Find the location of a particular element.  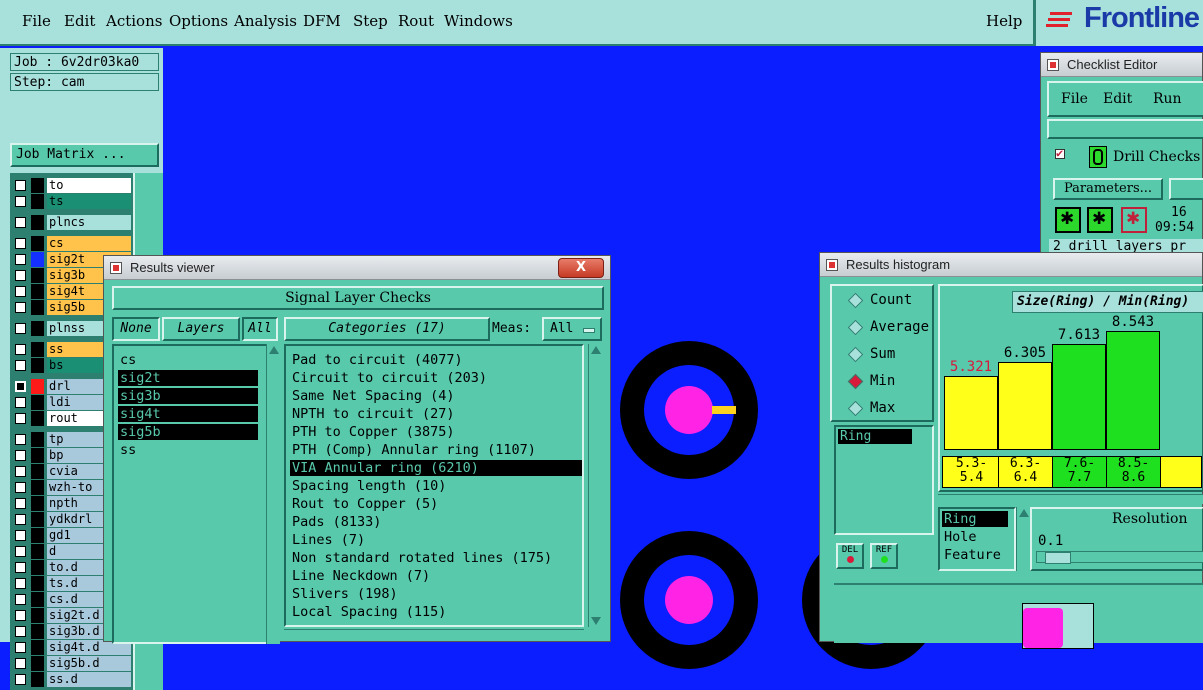

layers-scrollbar is located at coordinates (273, 494).